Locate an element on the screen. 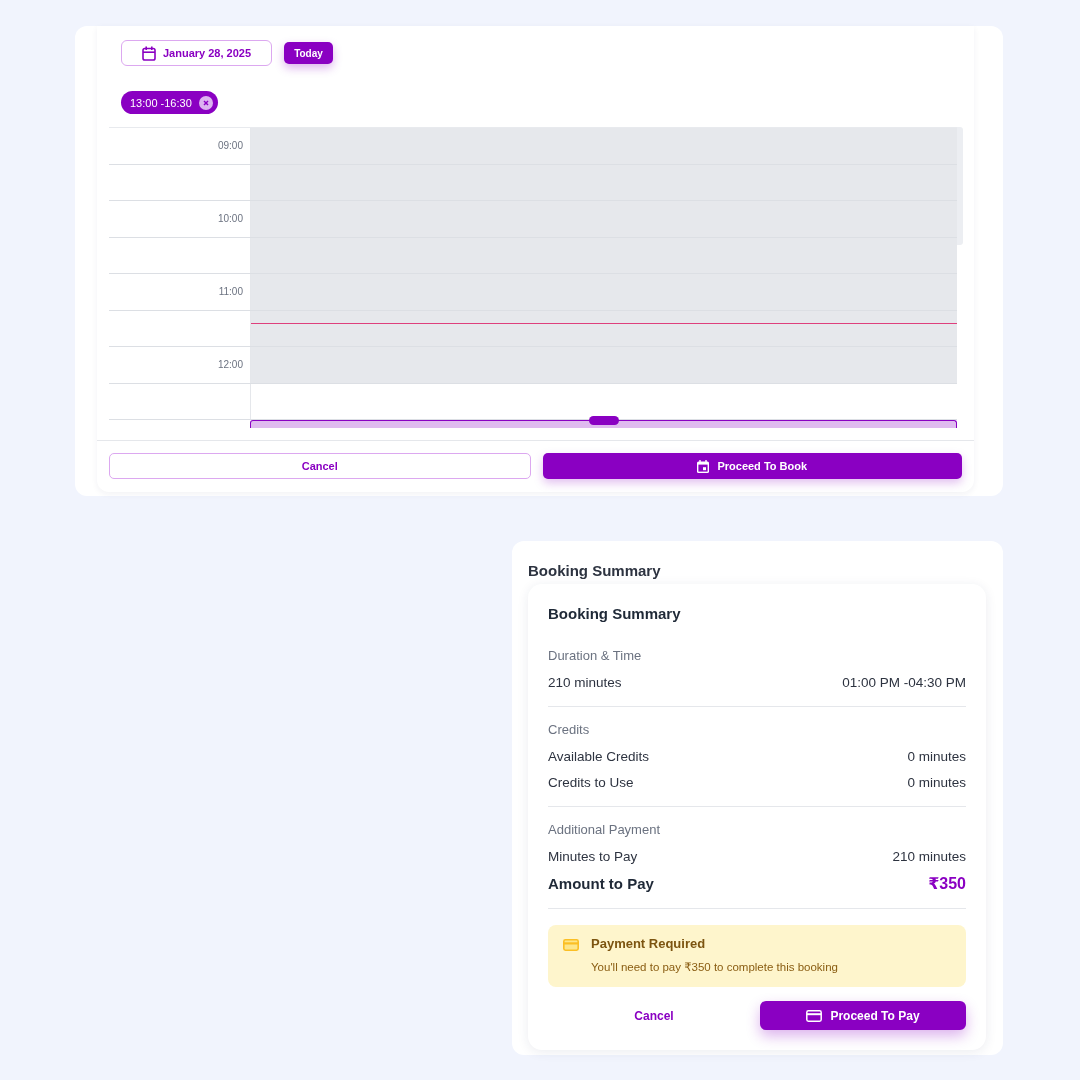  proceed-button: Proceed To Pay is located at coordinates (863, 1015).